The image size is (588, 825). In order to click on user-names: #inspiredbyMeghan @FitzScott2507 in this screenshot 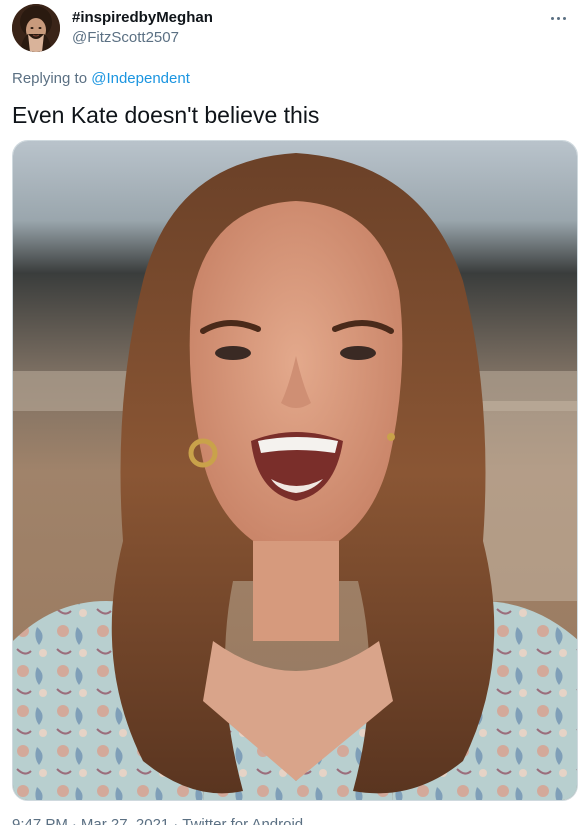, I will do `click(142, 28)`.